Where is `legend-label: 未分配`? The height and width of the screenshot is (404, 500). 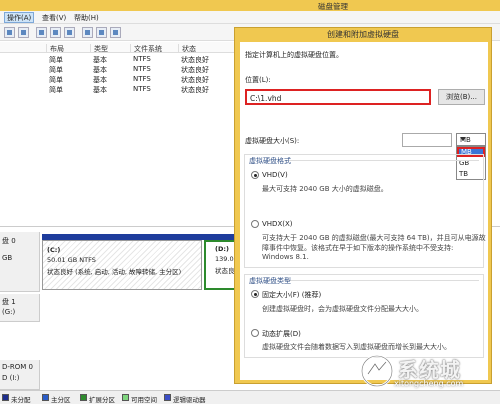 legend-label: 未分配 is located at coordinates (21, 400).